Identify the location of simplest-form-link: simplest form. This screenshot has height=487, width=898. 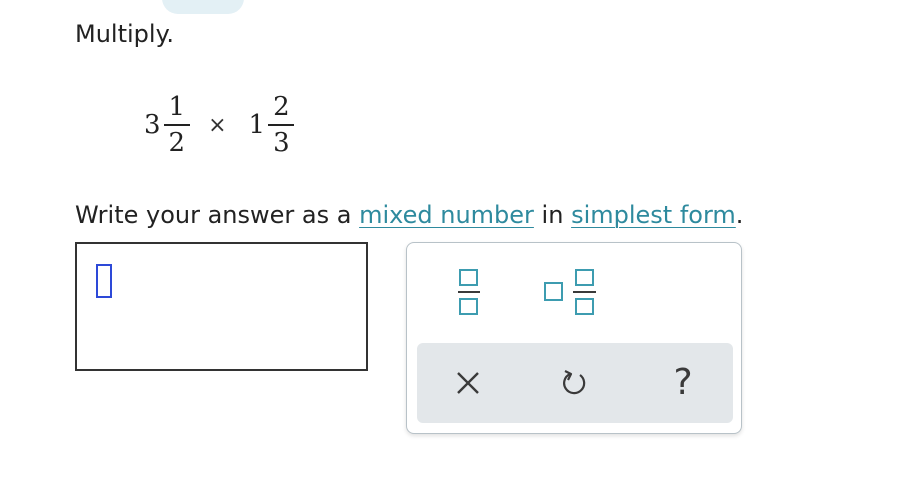
(653, 215).